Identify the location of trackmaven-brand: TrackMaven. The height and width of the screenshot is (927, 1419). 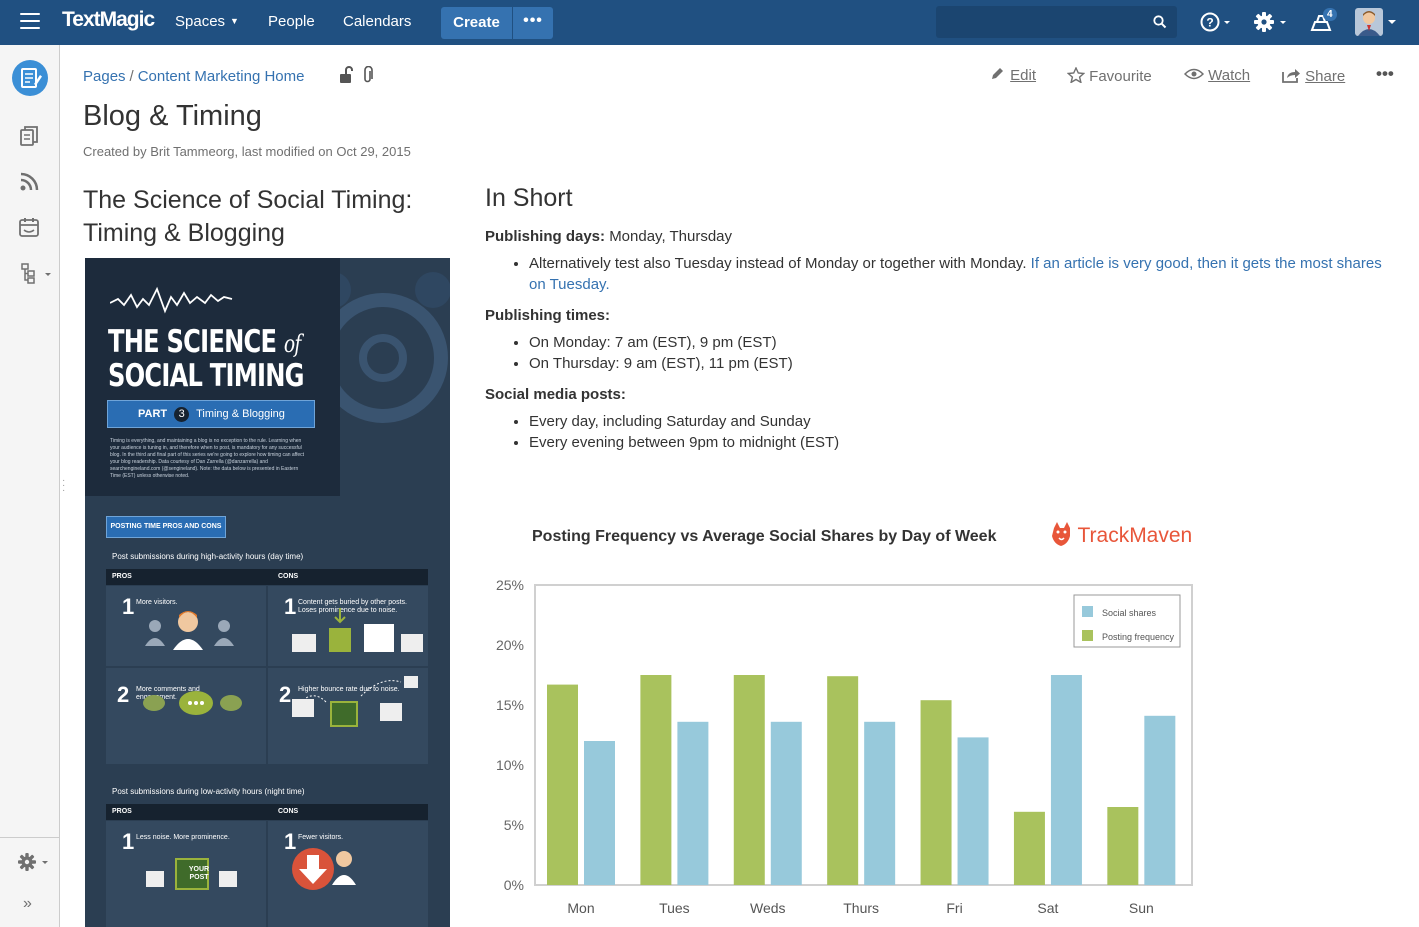
(1135, 535).